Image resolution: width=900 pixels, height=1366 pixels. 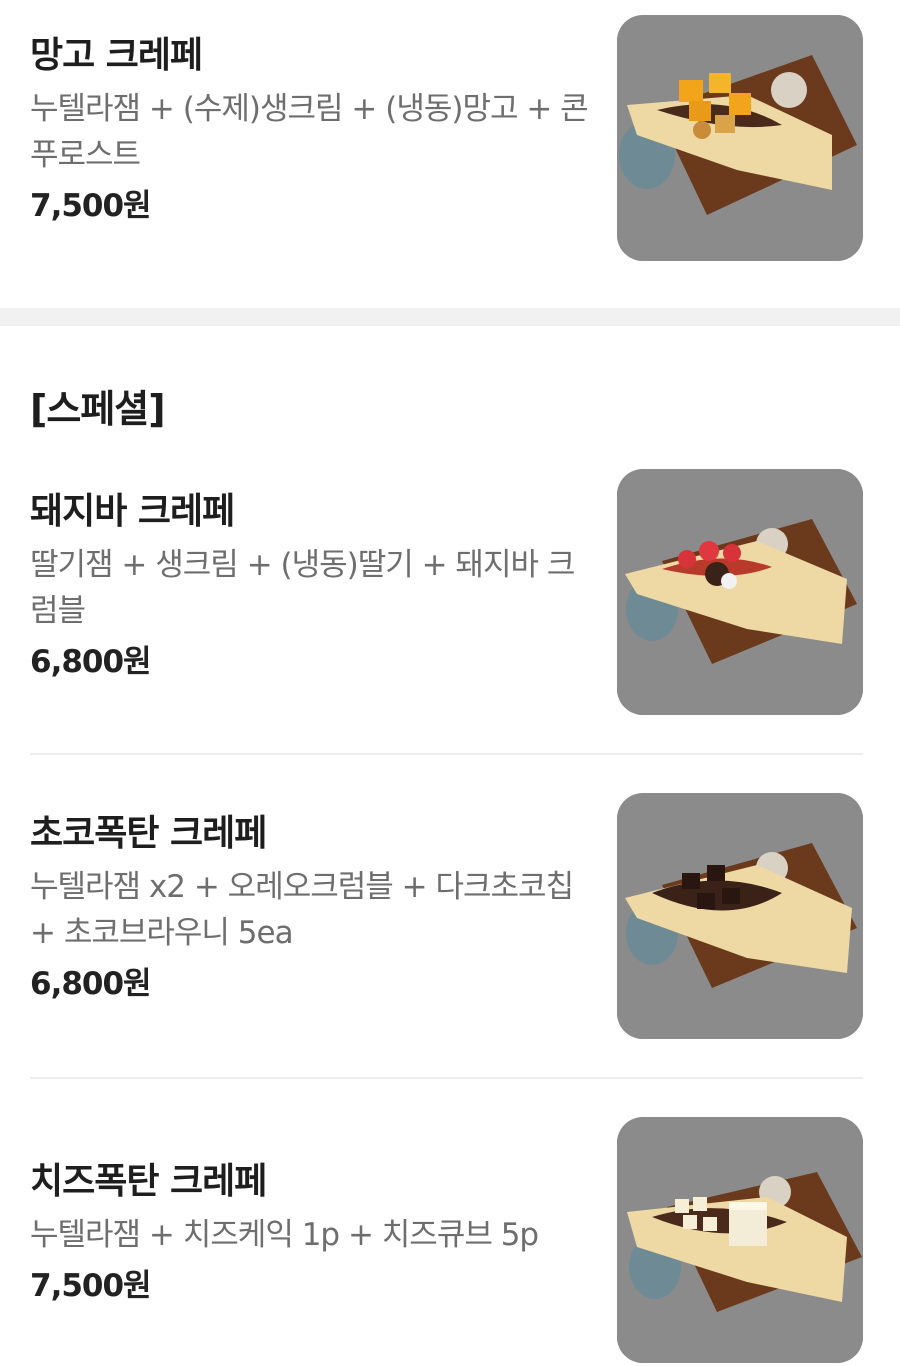 I want to click on item-description: 누텔라잼 + (수제)생크림 + (냉동)망고 + 콘푸로스트, so click(x=309, y=132).